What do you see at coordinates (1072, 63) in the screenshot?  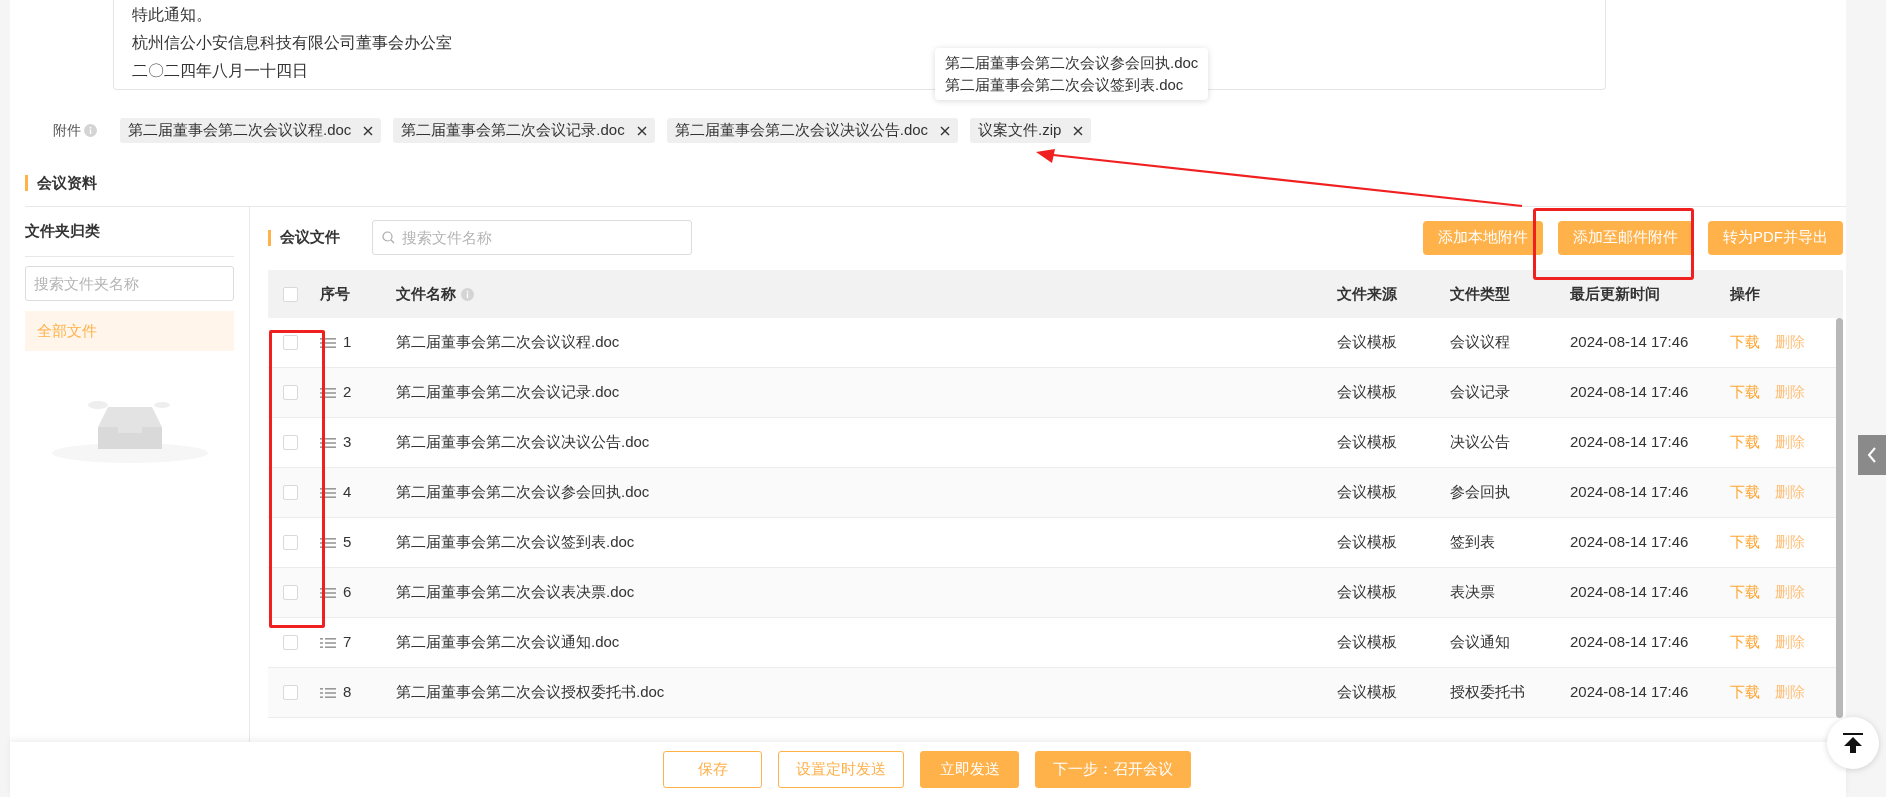 I see `tooltip-line: 第二届董事会第二次会议参会回执.doc` at bounding box center [1072, 63].